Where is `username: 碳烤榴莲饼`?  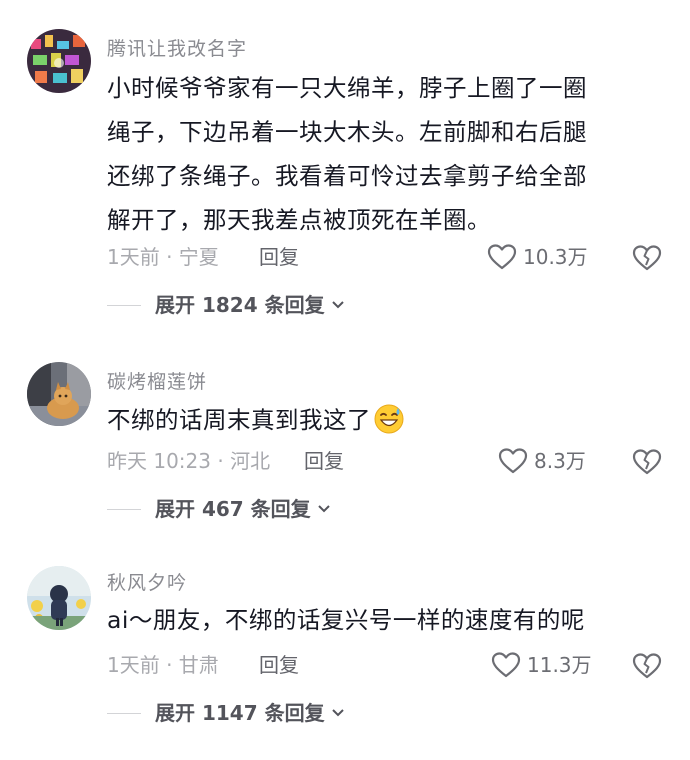 username: 碳烤榴莲饼 is located at coordinates (157, 380).